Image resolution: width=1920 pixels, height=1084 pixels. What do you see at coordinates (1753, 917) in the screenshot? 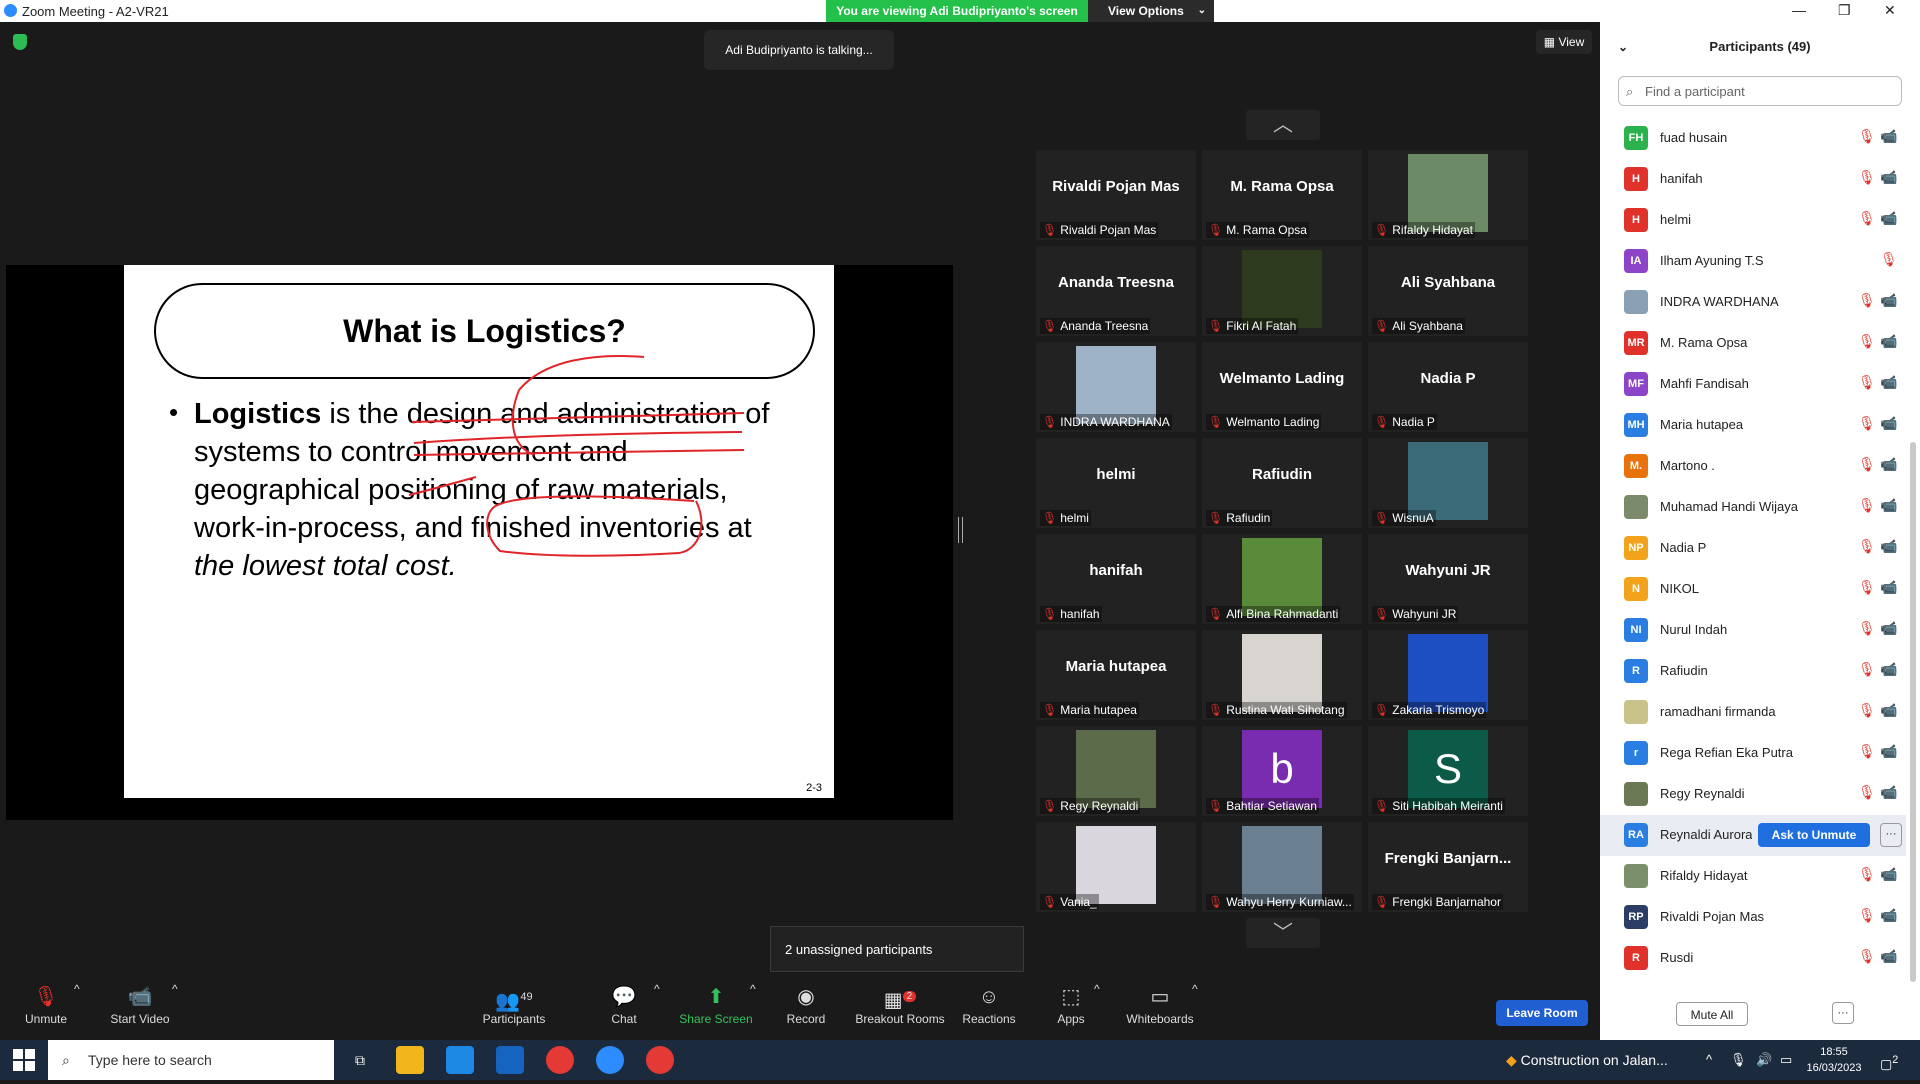
I see `participant-row: RP Rivaldi Pojan Mas 🎙 📹` at bounding box center [1753, 917].